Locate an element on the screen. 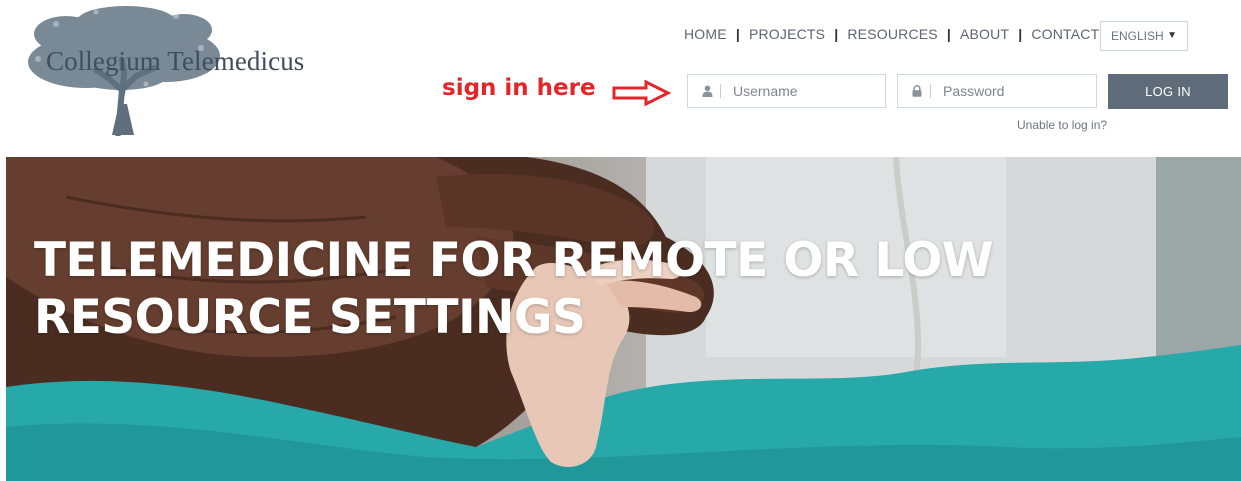 This screenshot has width=1241, height=481. user-icon is located at coordinates (704, 91).